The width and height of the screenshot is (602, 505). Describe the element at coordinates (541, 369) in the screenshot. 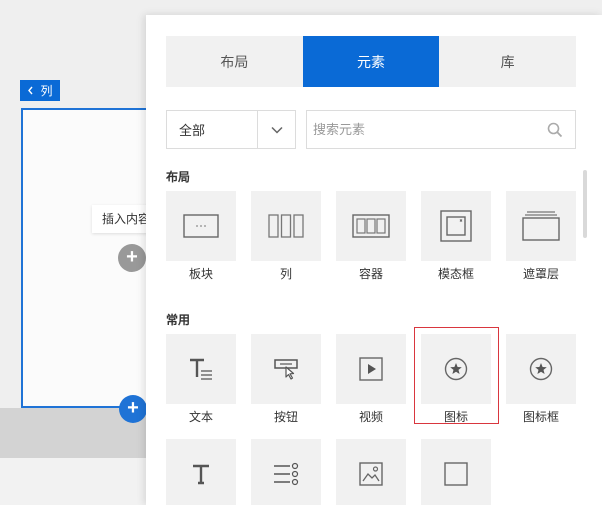

I see `icon-box-icon` at that location.